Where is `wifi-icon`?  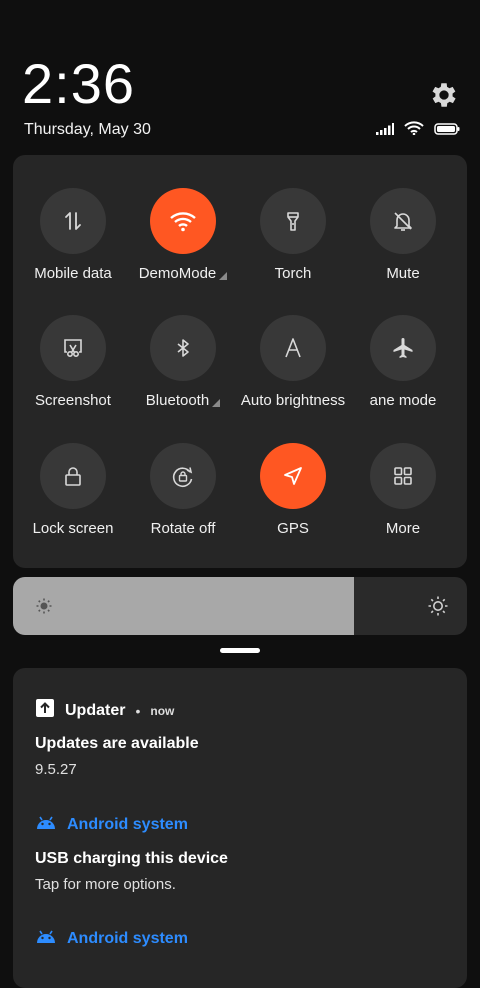 wifi-icon is located at coordinates (183, 222).